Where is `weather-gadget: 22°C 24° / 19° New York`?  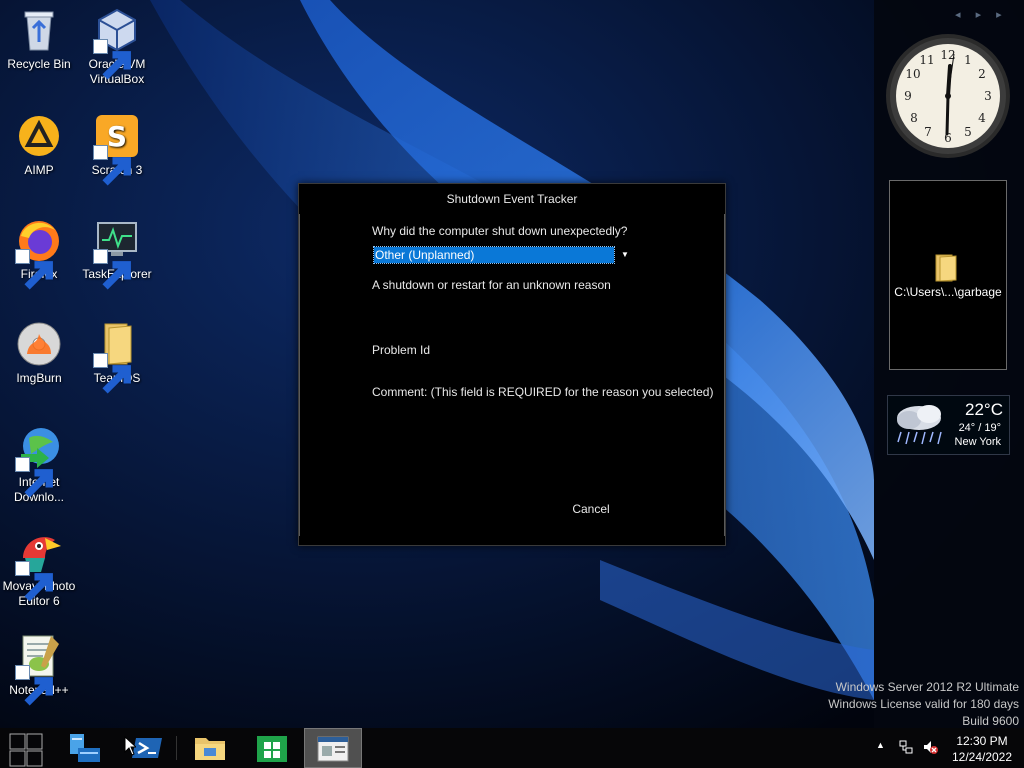 weather-gadget: 22°C 24° / 19° New York is located at coordinates (948, 425).